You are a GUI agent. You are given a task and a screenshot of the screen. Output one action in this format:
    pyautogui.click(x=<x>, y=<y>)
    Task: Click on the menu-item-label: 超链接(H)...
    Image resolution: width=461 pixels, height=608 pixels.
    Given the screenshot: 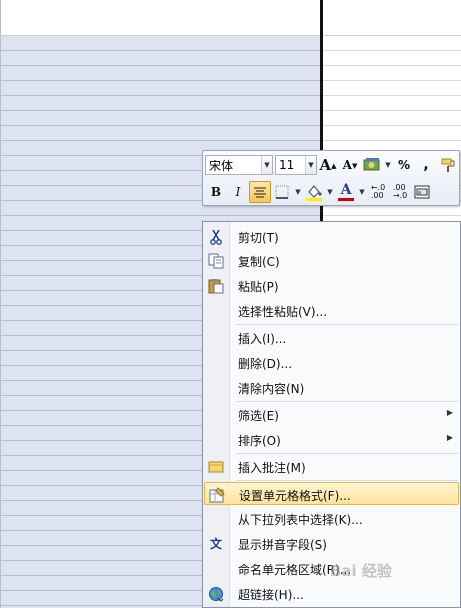 What is the action you would take?
    pyautogui.click(x=271, y=595)
    